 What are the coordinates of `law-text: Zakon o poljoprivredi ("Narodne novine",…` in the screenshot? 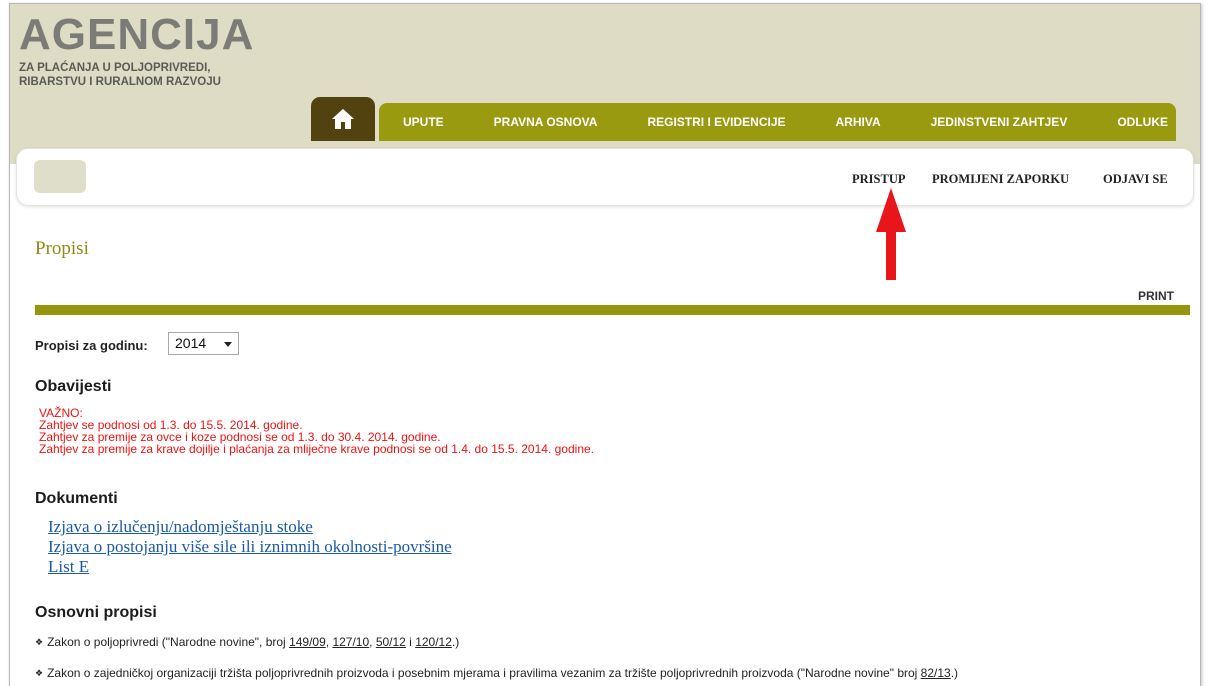 It's located at (168, 642).